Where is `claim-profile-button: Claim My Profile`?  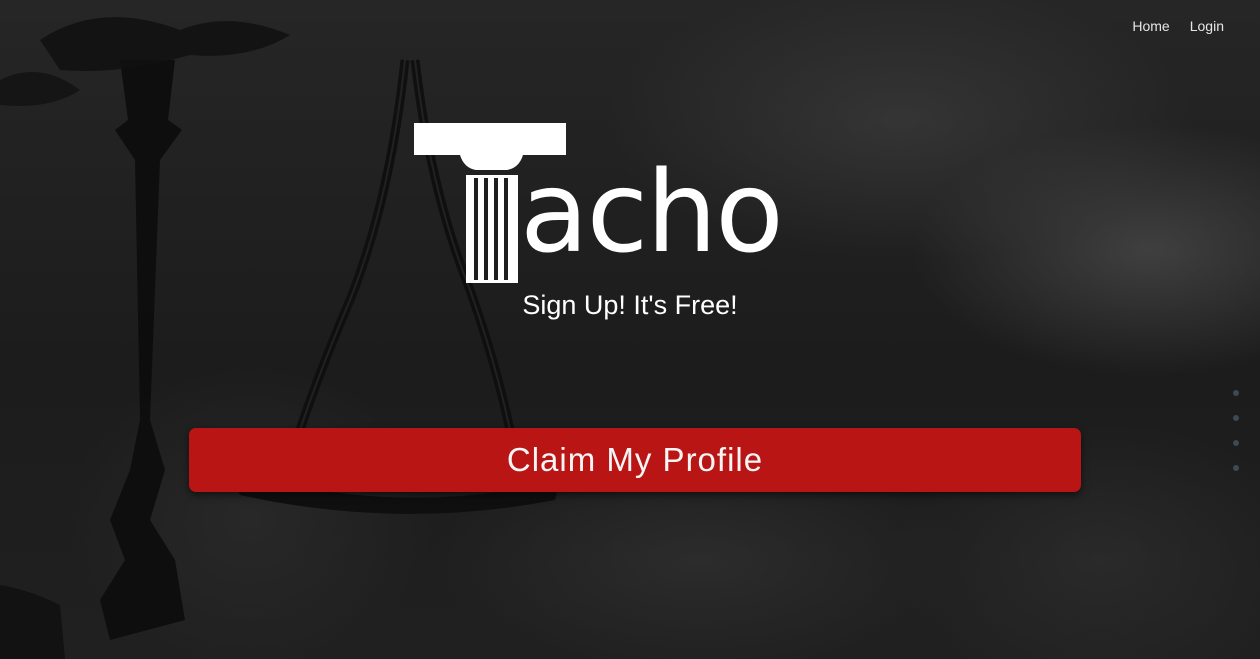
claim-profile-button: Claim My Profile is located at coordinates (635, 460).